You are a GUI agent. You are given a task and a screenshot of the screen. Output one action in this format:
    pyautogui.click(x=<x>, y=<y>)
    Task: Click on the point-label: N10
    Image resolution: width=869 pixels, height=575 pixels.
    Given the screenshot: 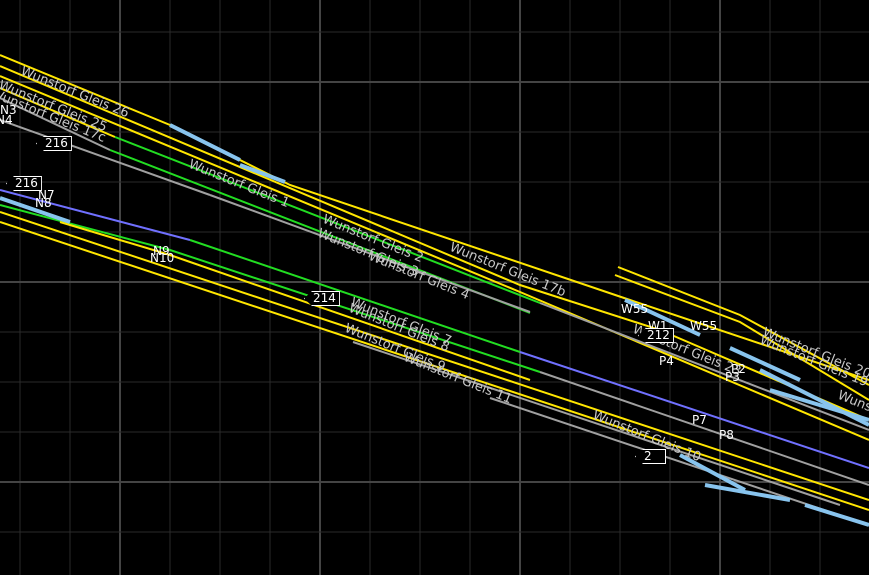 What is the action you would take?
    pyautogui.click(x=162, y=258)
    